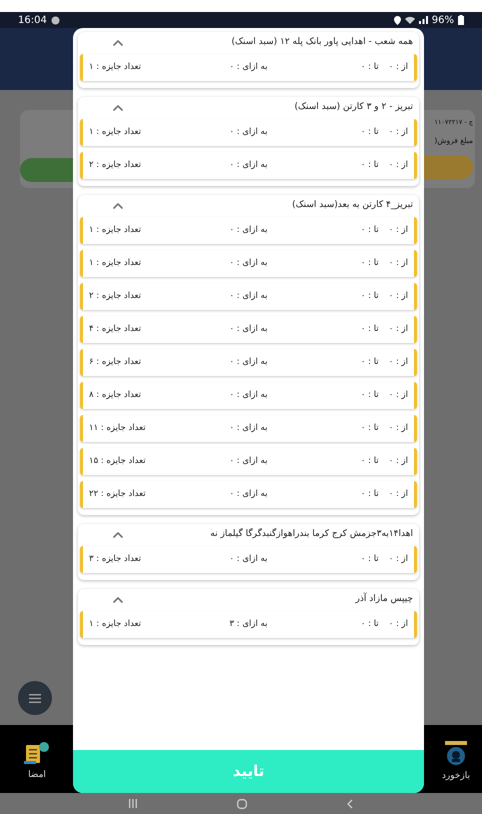  What do you see at coordinates (32, 21) in the screenshot?
I see `status-time: 16:04` at bounding box center [32, 21].